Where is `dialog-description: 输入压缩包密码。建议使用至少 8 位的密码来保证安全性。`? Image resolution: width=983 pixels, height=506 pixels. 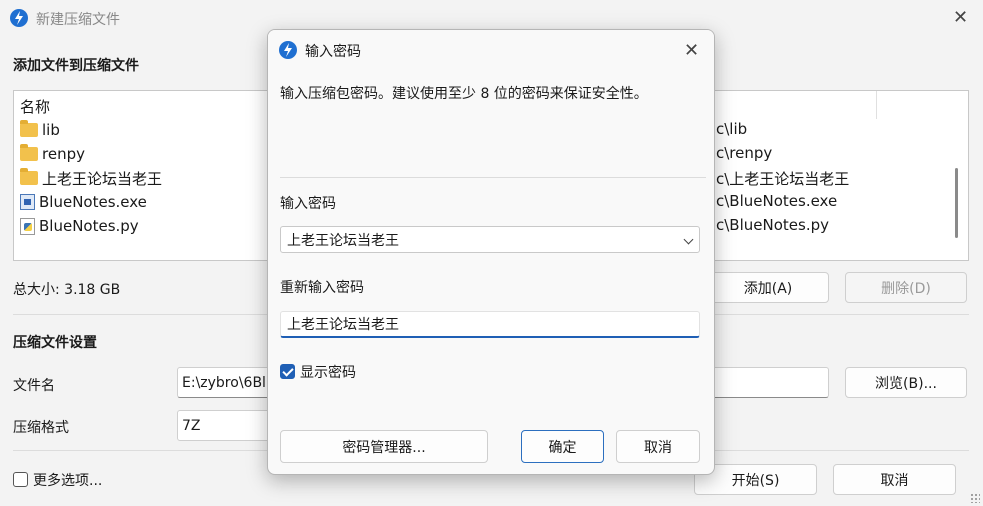 dialog-description: 输入压缩包密码。建议使用至少 8 位的密码来保证安全性。 is located at coordinates (464, 94).